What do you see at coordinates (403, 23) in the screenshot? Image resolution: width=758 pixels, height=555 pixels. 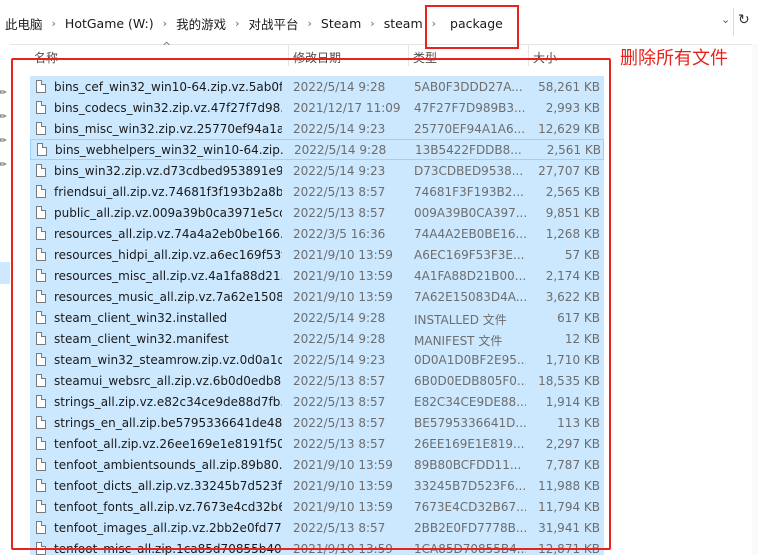 I see `crumb-steam: steam` at bounding box center [403, 23].